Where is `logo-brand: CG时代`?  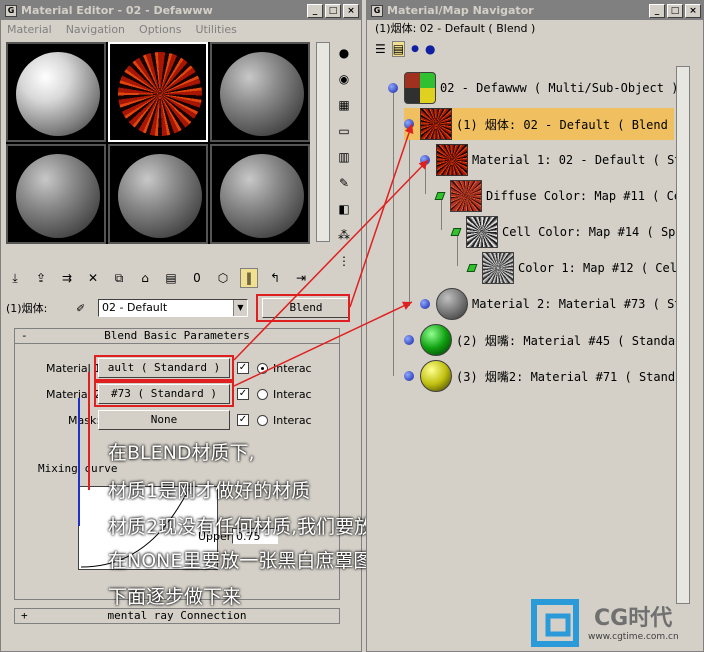
logo-brand: CG时代 is located at coordinates (633, 618).